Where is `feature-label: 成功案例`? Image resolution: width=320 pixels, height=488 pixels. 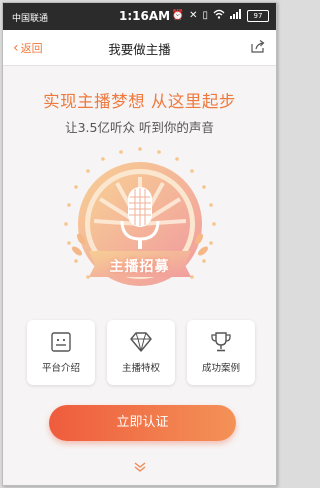
feature-label: 成功案例 is located at coordinates (220, 368).